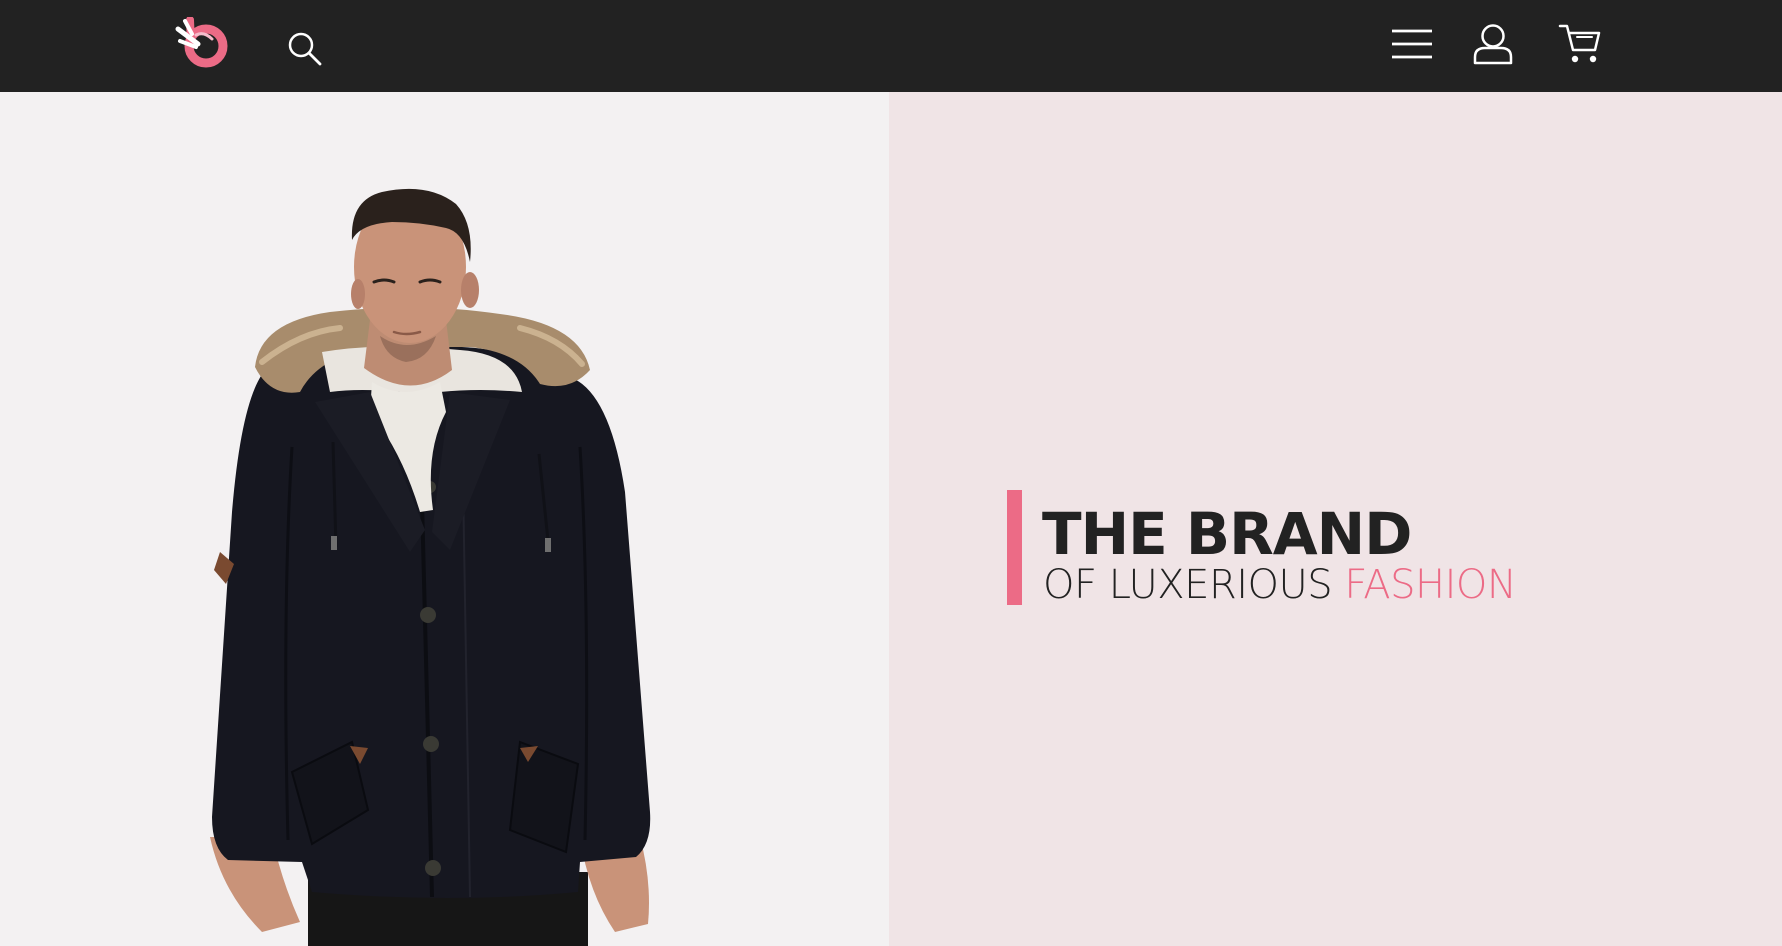 This screenshot has height=946, width=1782. I want to click on top-navigation-bar, so click(891, 46).